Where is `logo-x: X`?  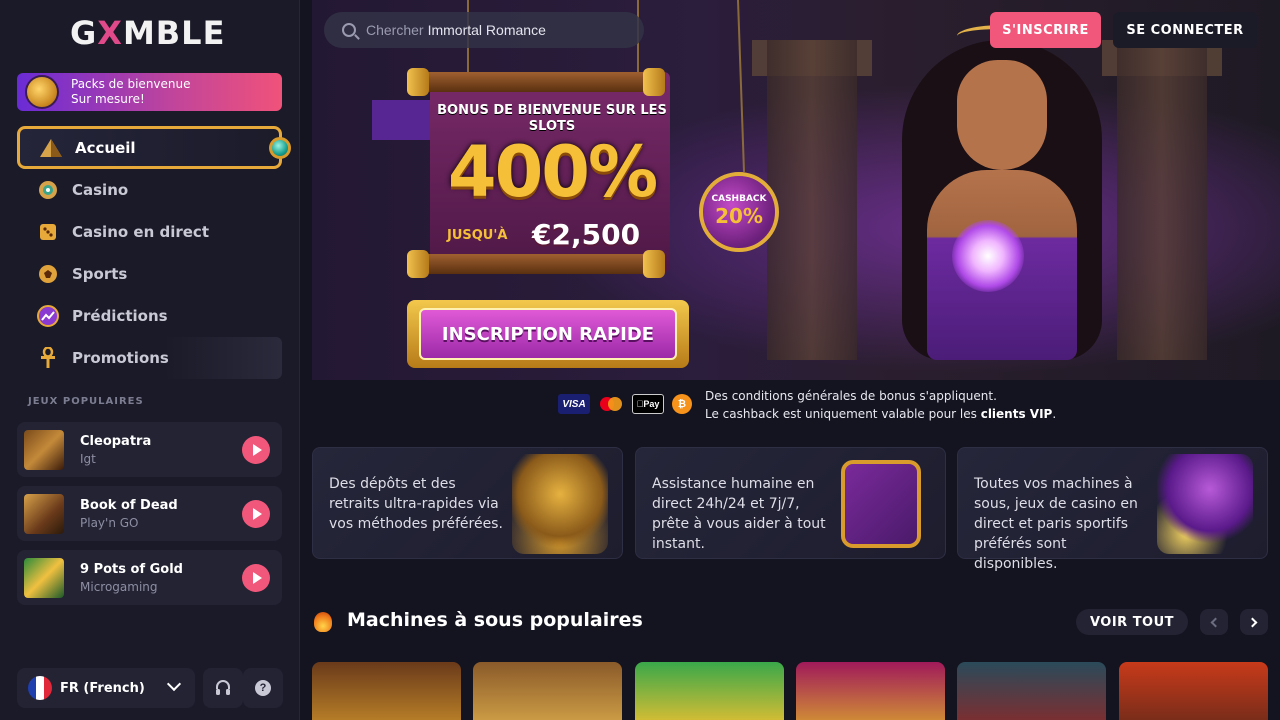
logo-x: X is located at coordinates (110, 33).